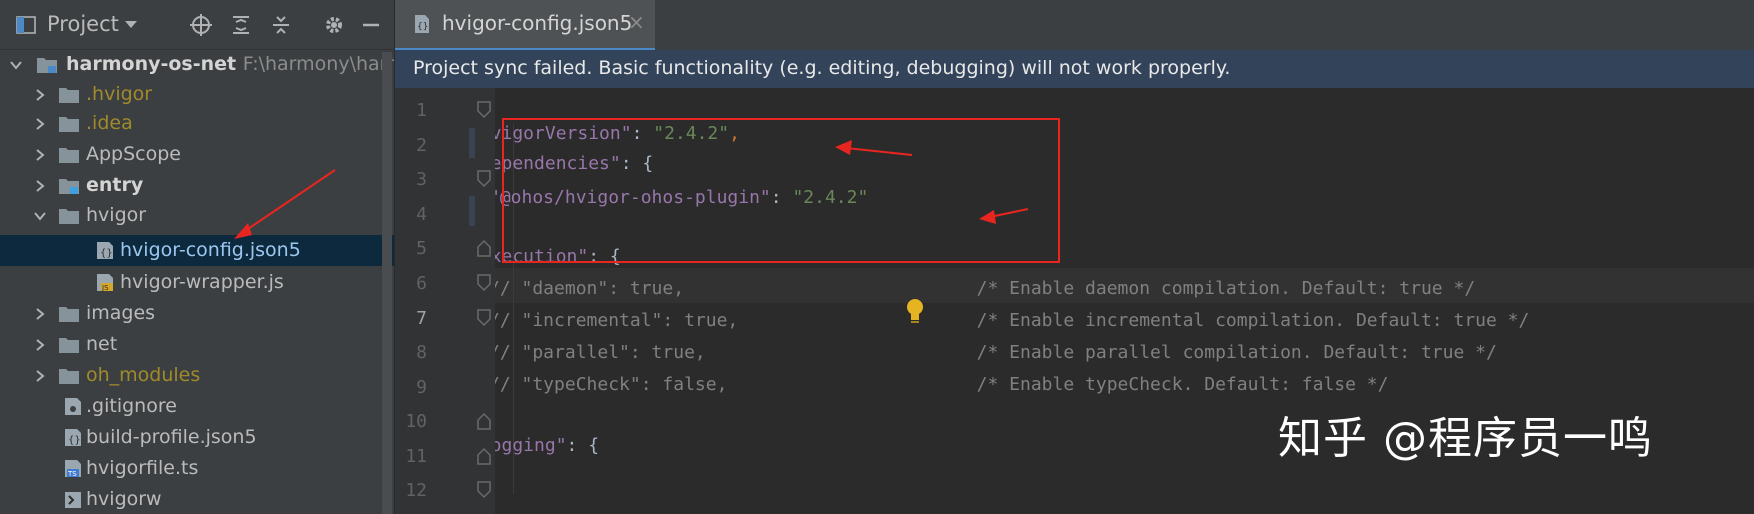  I want to click on tree-item-label: hvigorfile.ts, so click(142, 468).